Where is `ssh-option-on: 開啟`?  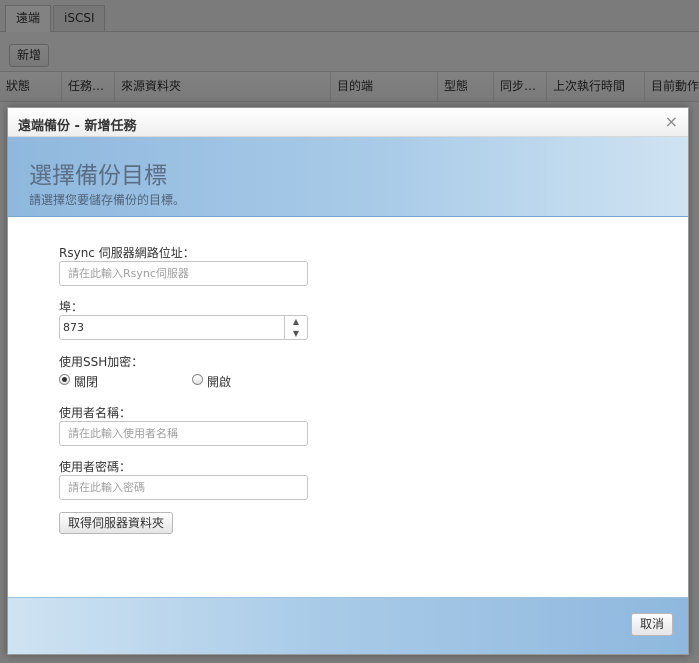 ssh-option-on: 開啟 is located at coordinates (252, 381).